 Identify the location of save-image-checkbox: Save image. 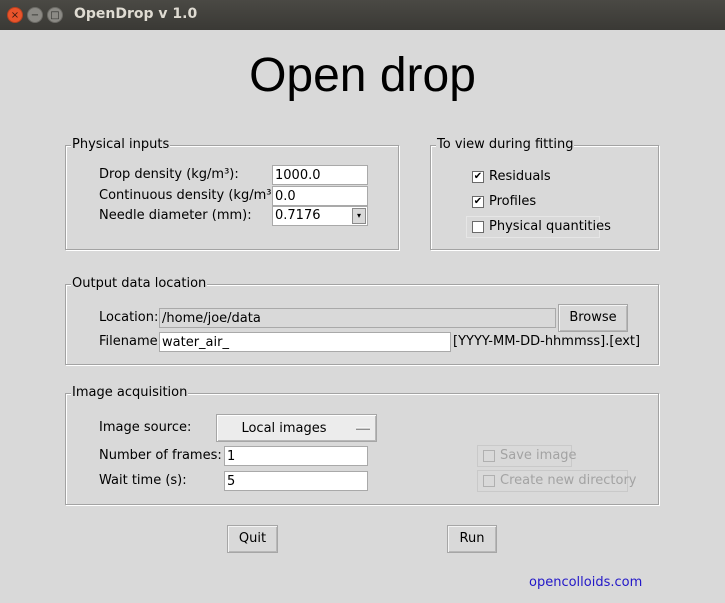
(527, 456).